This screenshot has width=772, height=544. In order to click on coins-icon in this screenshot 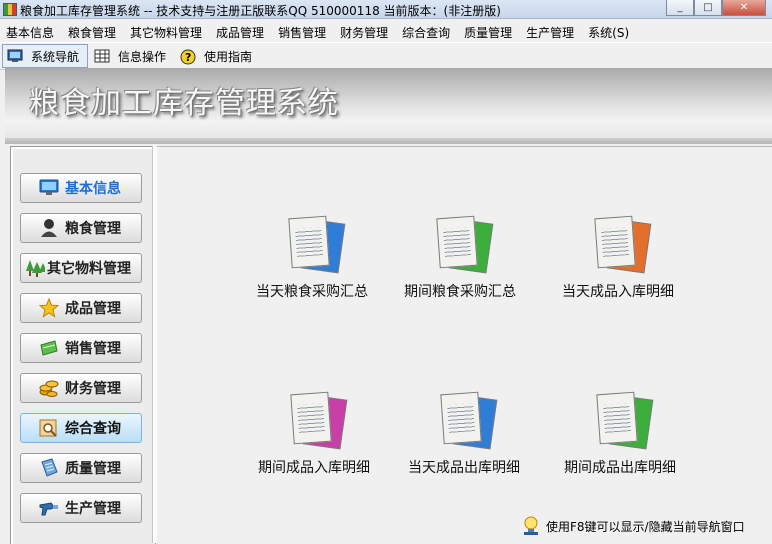, I will do `click(49, 388)`.